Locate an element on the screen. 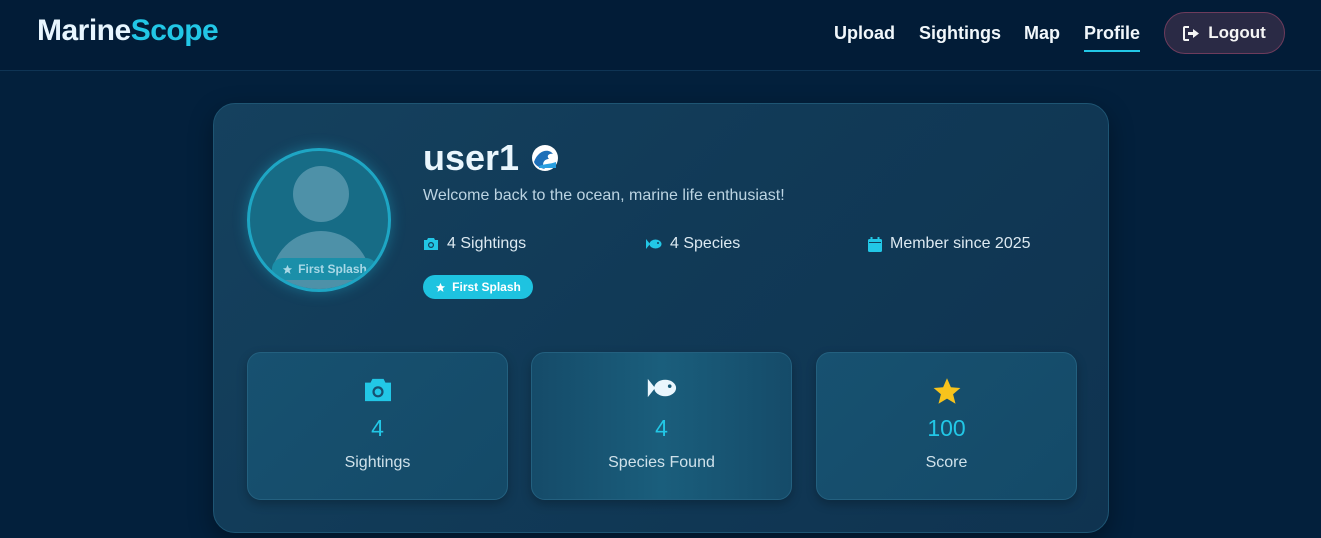  meta-member-text: Member since 2025 is located at coordinates (960, 243).